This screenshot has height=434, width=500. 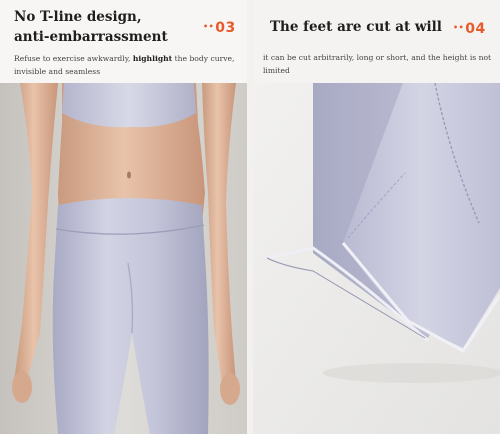 What do you see at coordinates (356, 27) in the screenshot?
I see `panel-title: The feet are cut at will` at bounding box center [356, 27].